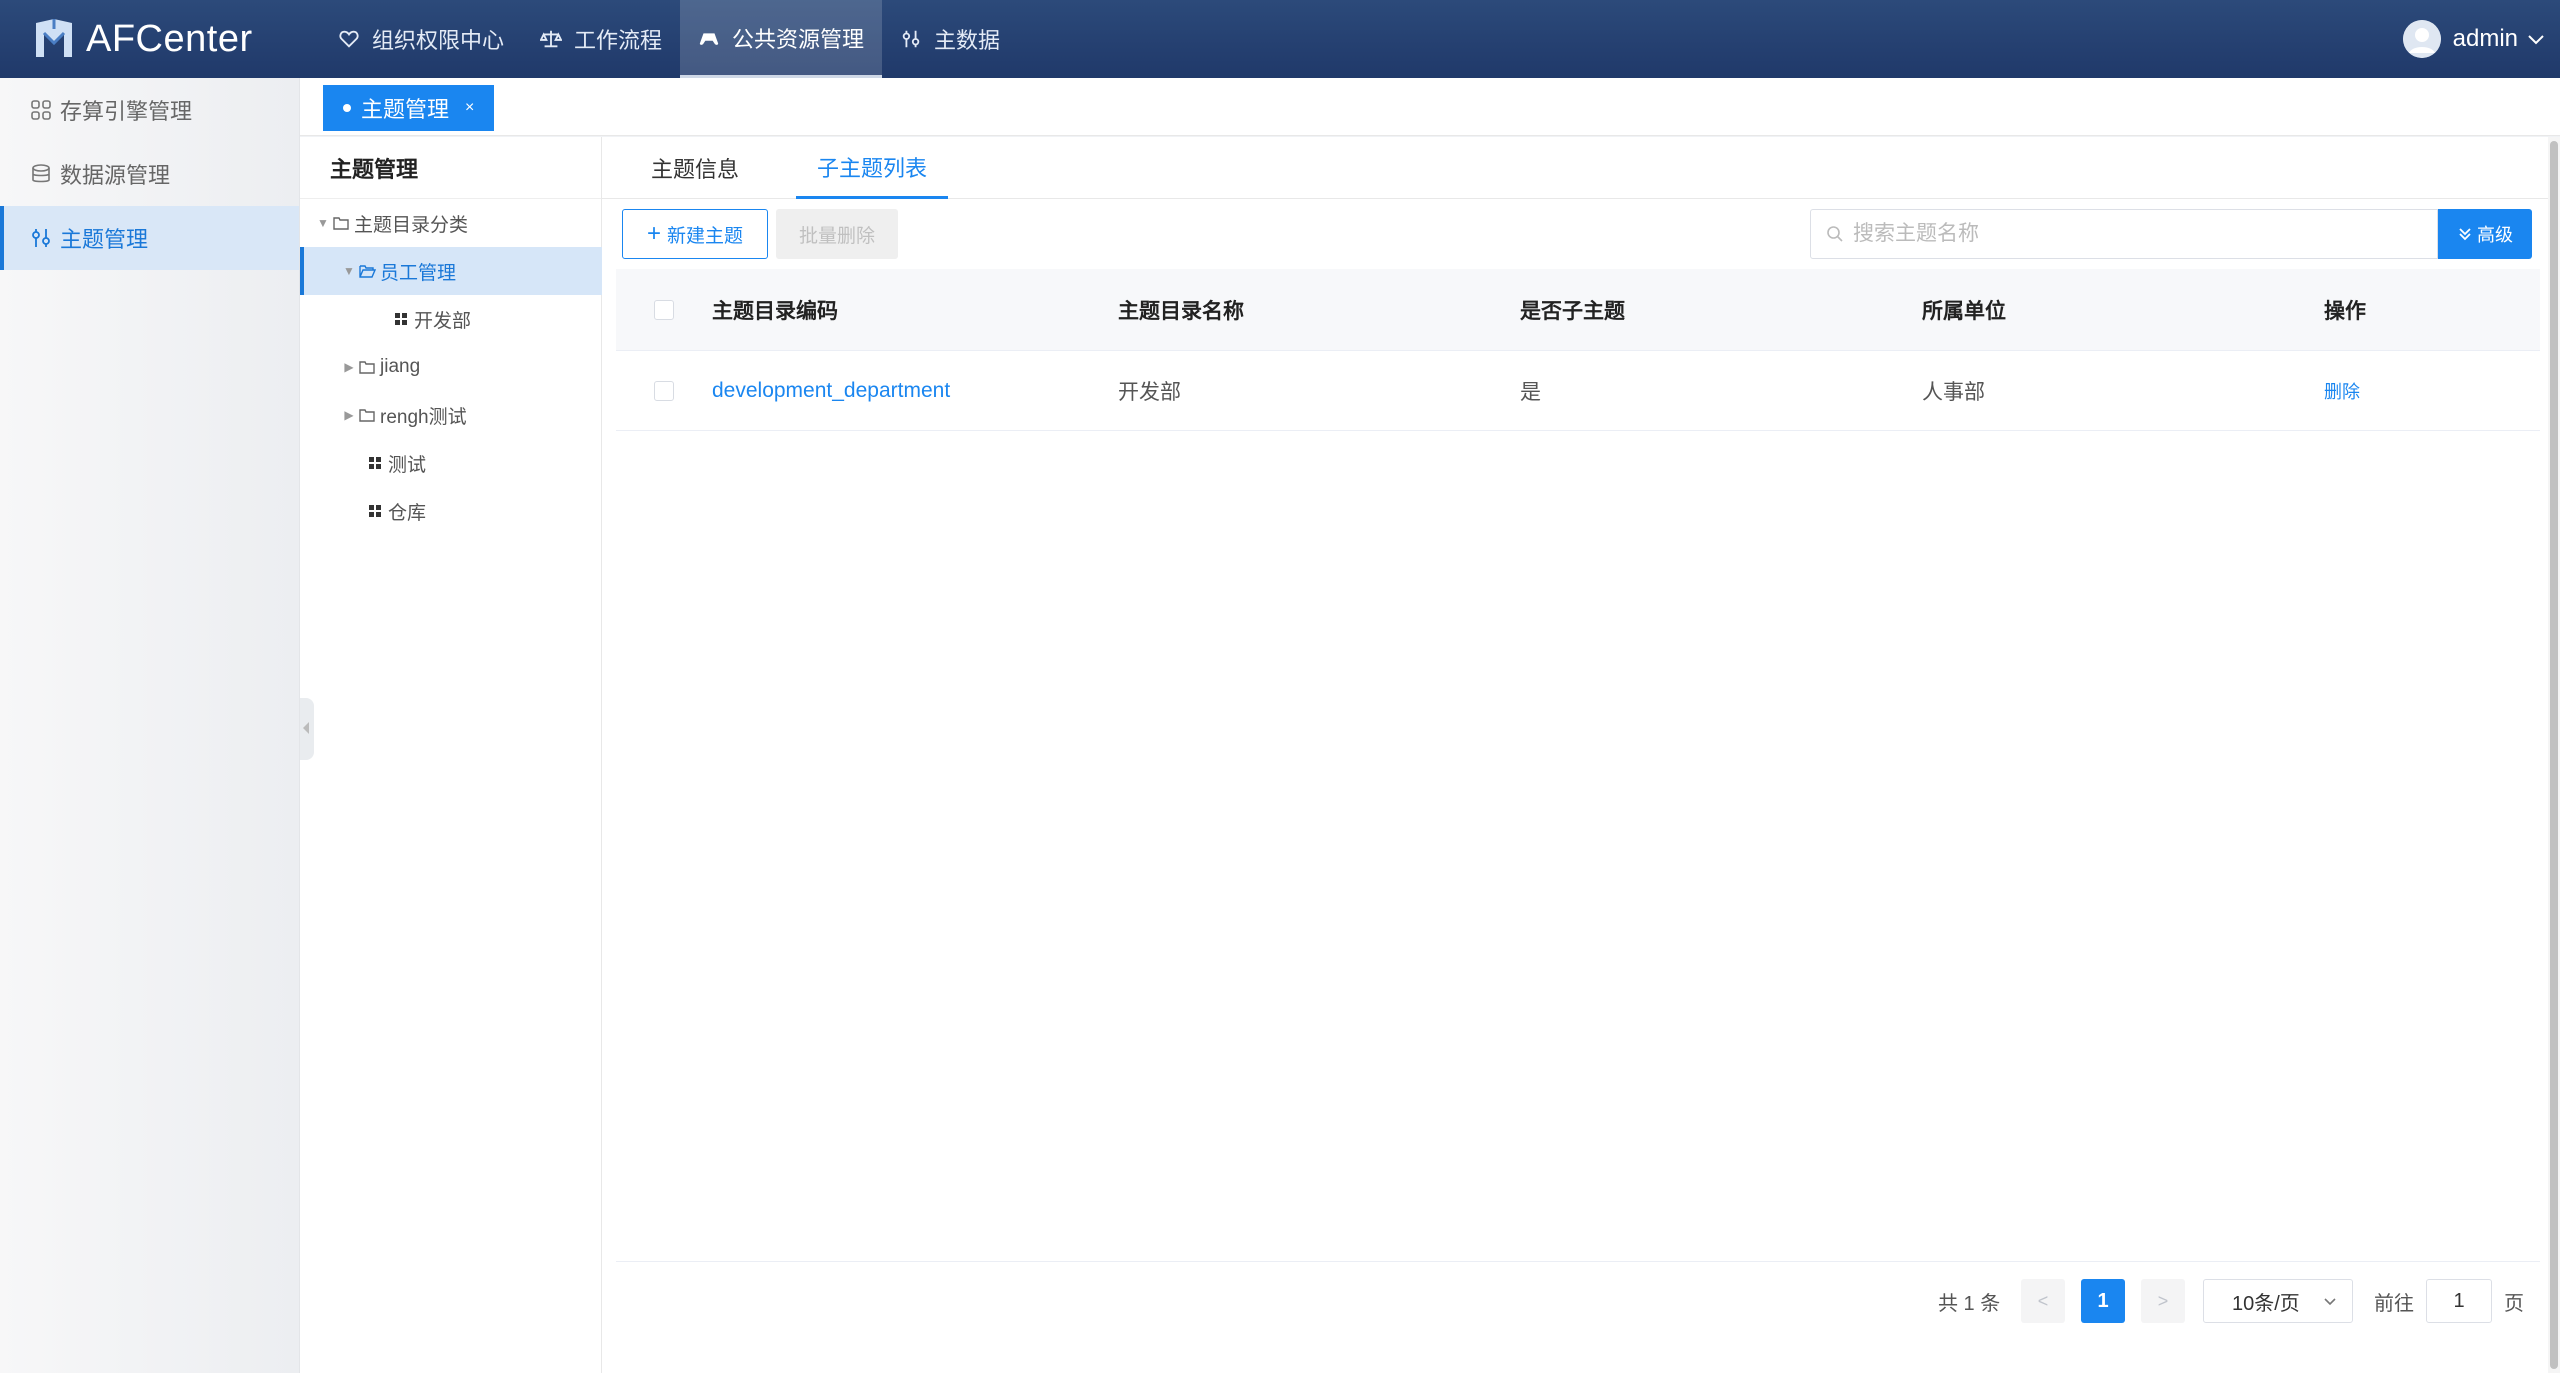 This screenshot has width=2560, height=1373. What do you see at coordinates (1578, 391) in the screenshot?
I see `table-row: development_department 开发部 是 人事部 删除` at bounding box center [1578, 391].